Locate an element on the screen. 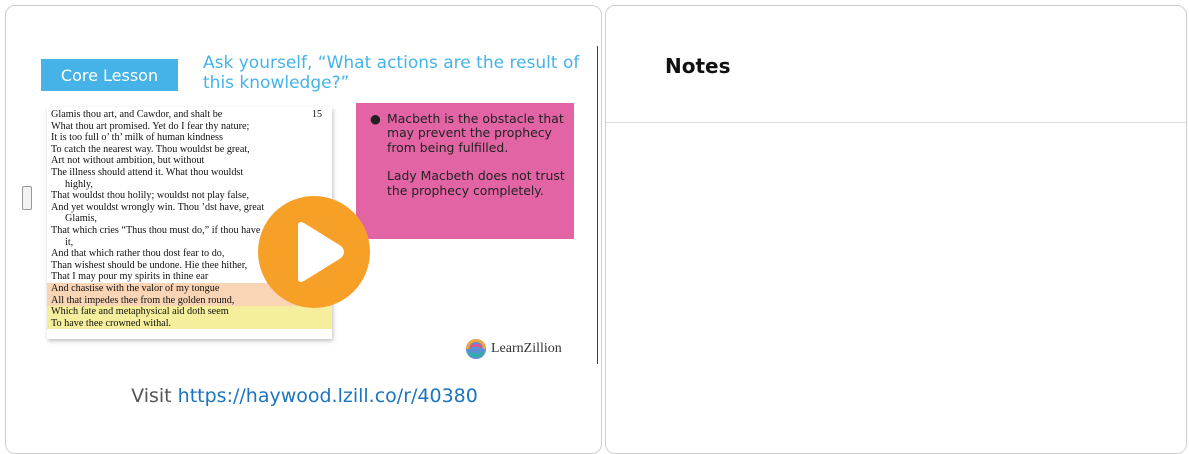  excerpt-line: Art not without ambition, but without is located at coordinates (128, 161).